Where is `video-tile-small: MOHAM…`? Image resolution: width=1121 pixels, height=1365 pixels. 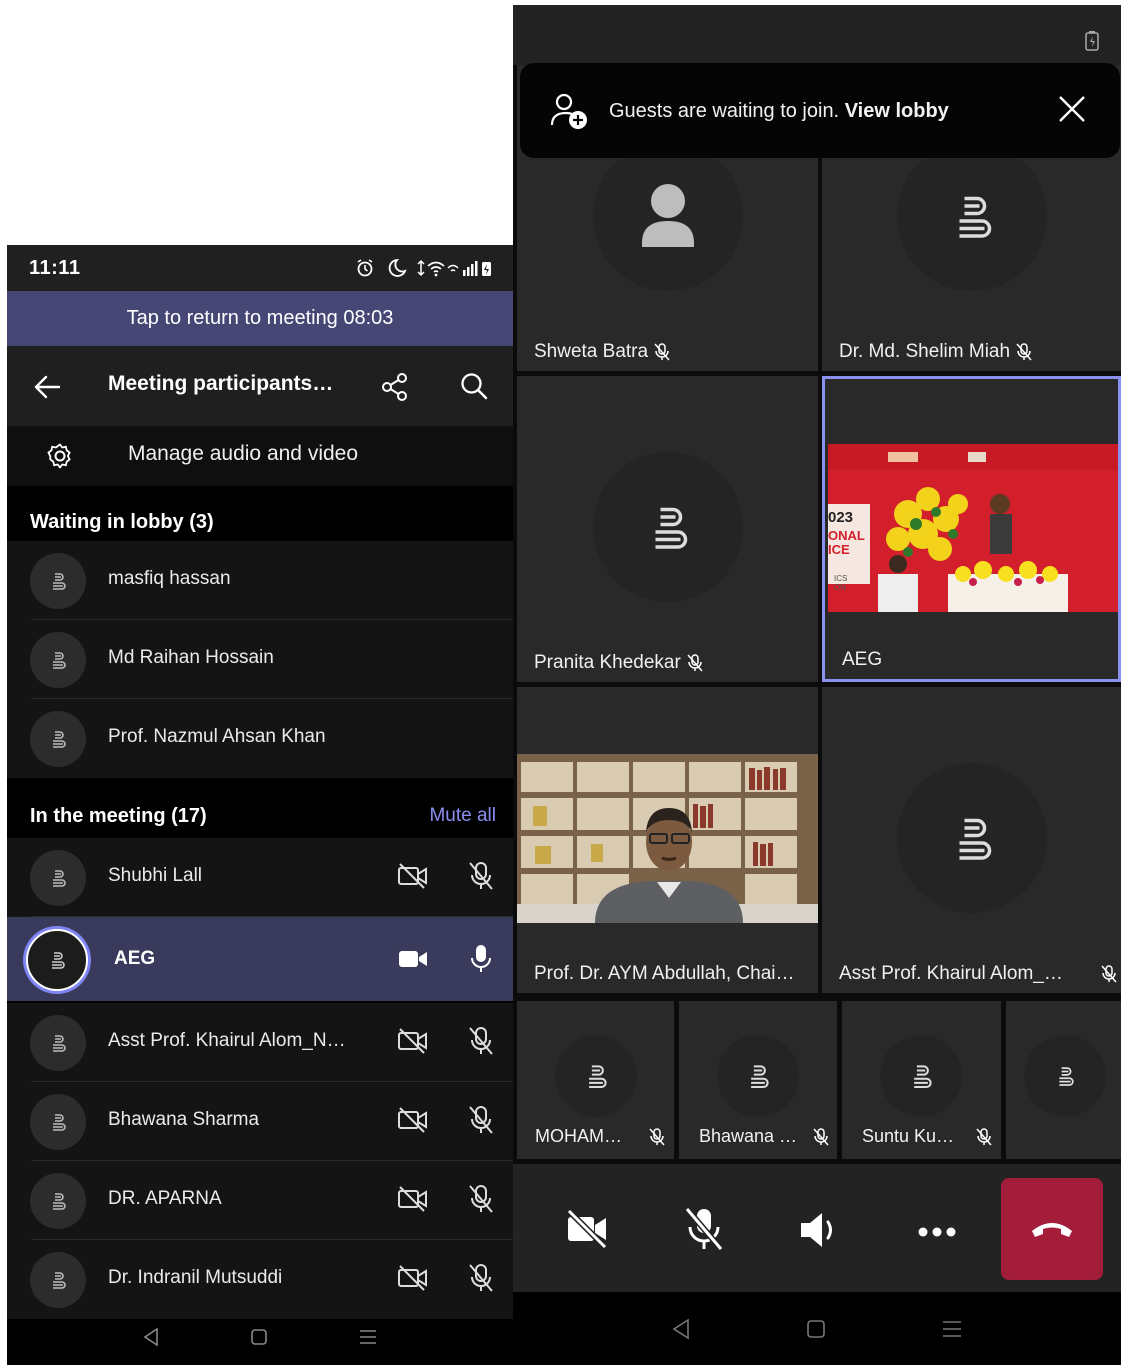
video-tile-small: MOHAM… is located at coordinates (595, 1080).